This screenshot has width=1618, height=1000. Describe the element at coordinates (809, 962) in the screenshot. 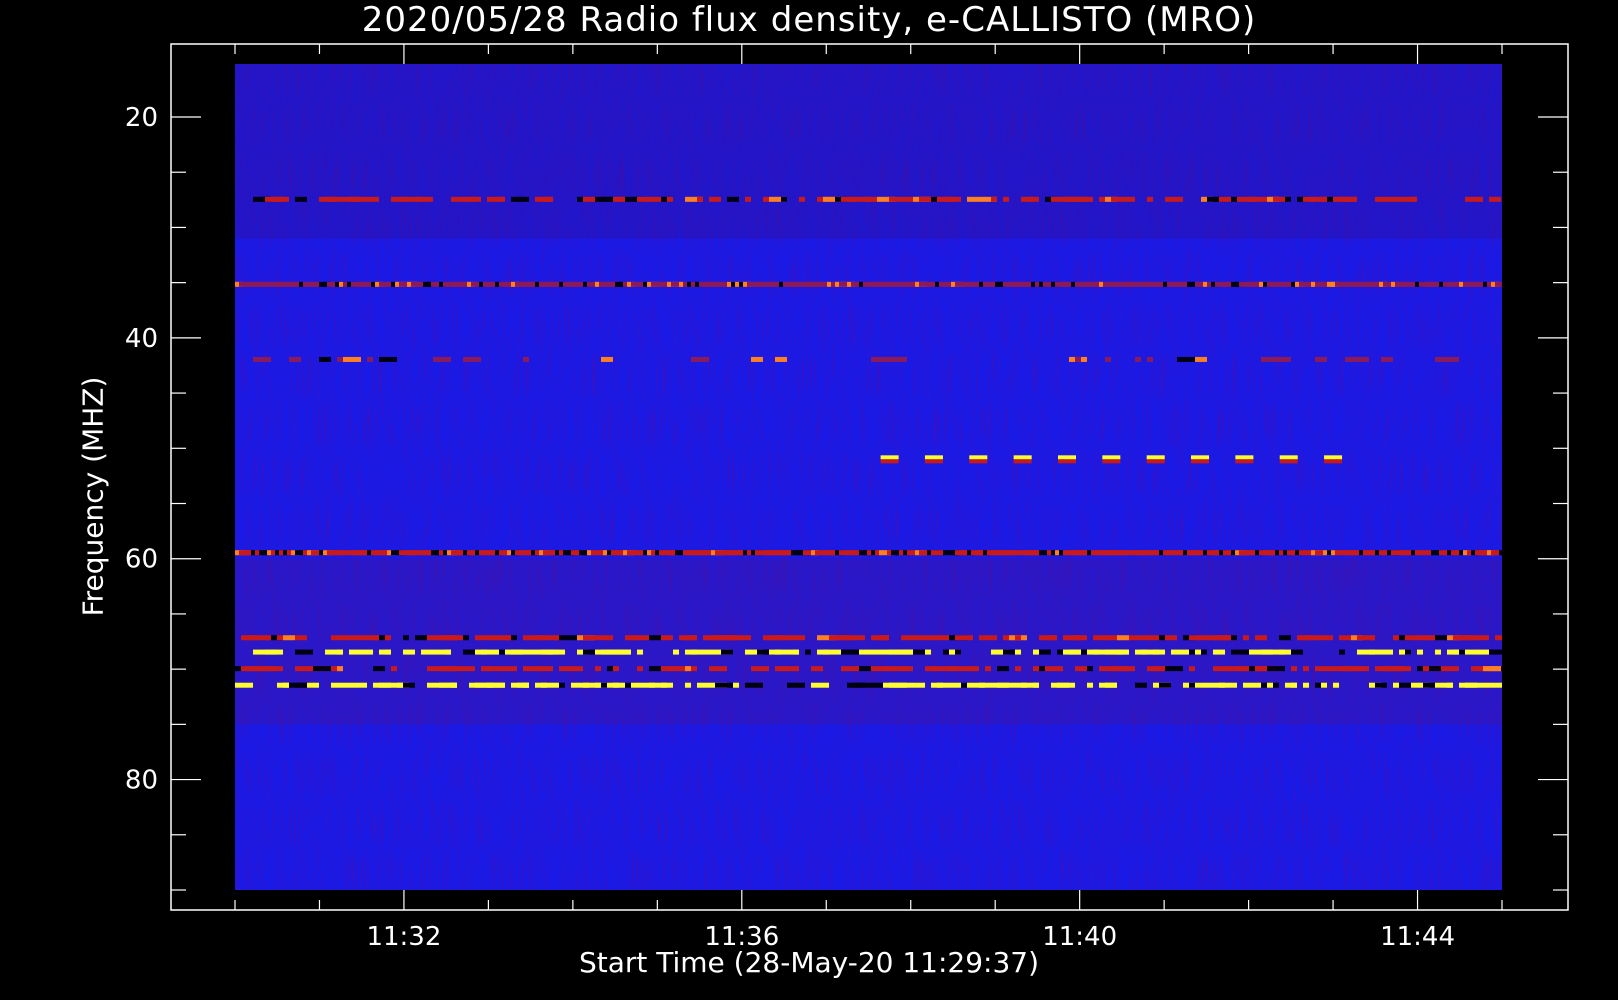

I see `x-axis-label: Start Time (28-May-20 11:29:37)` at that location.